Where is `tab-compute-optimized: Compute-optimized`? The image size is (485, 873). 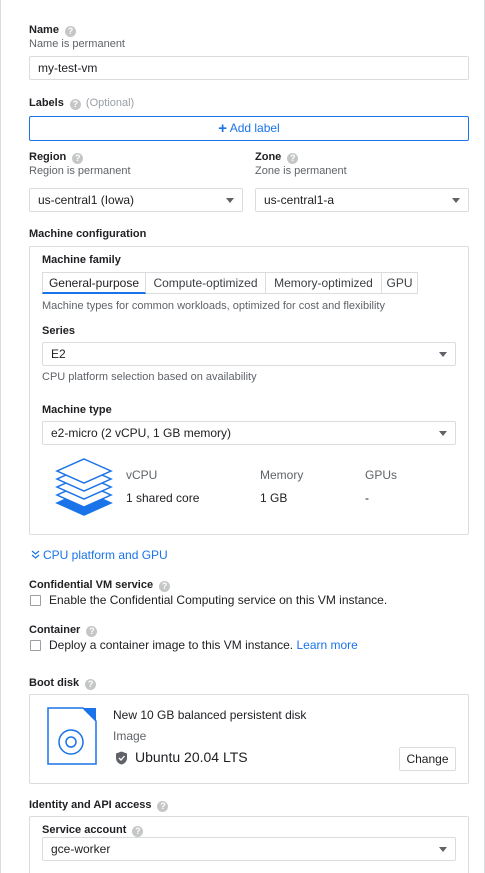 tab-compute-optimized: Compute-optimized is located at coordinates (206, 283).